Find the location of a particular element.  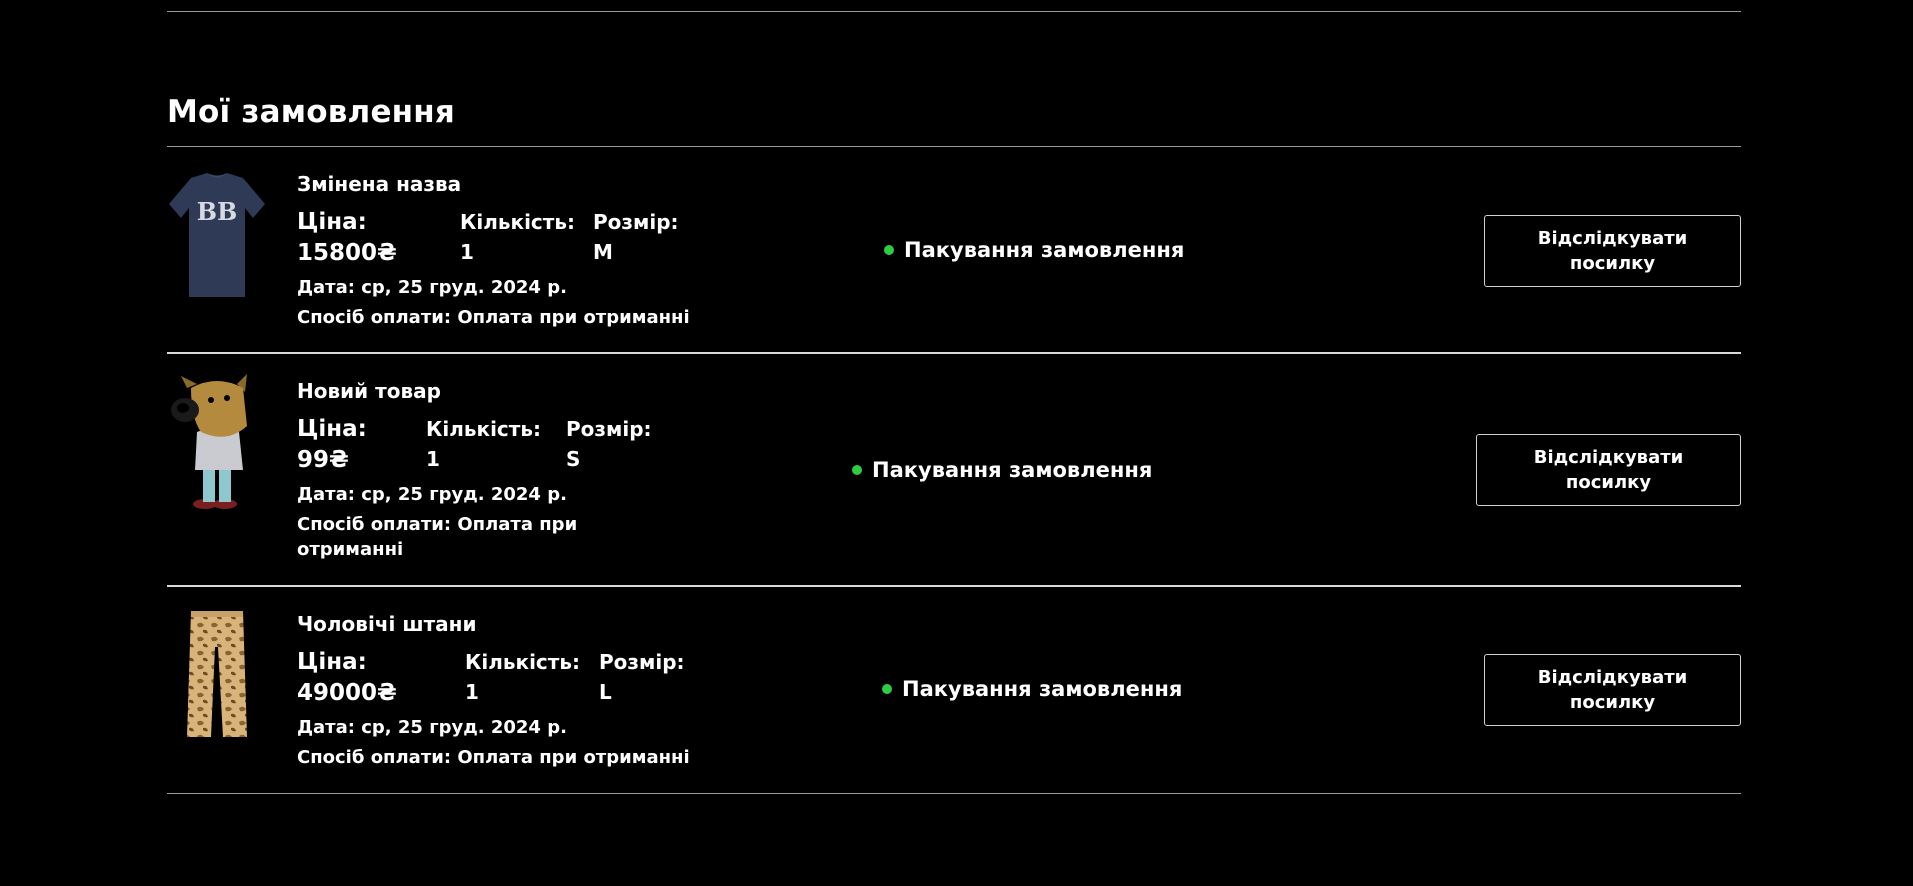

size-value: S is located at coordinates (573, 459).